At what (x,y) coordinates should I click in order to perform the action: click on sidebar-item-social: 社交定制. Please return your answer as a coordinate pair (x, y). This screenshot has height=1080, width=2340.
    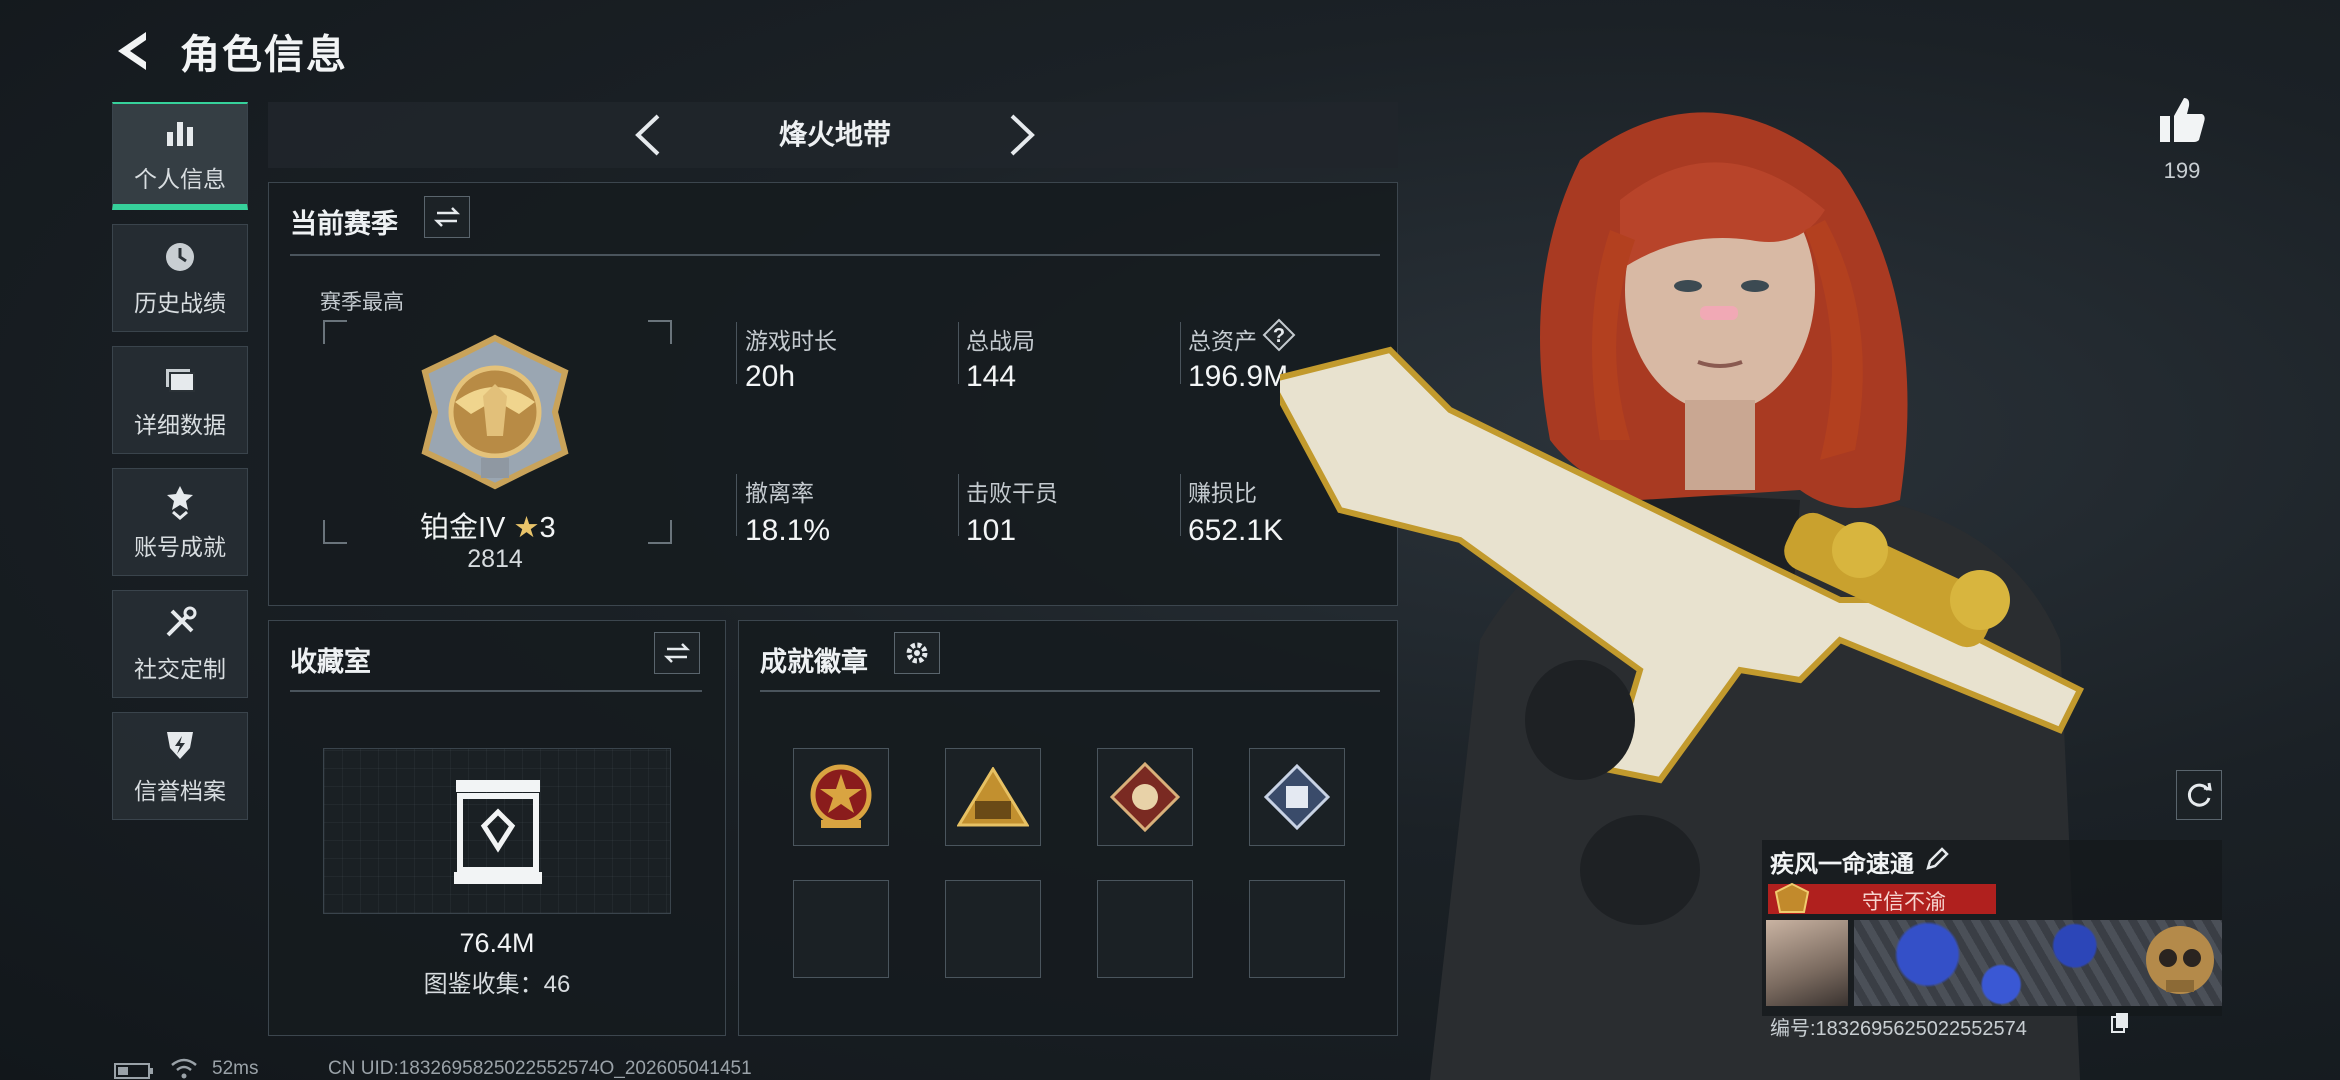
    Looking at the image, I should click on (180, 644).